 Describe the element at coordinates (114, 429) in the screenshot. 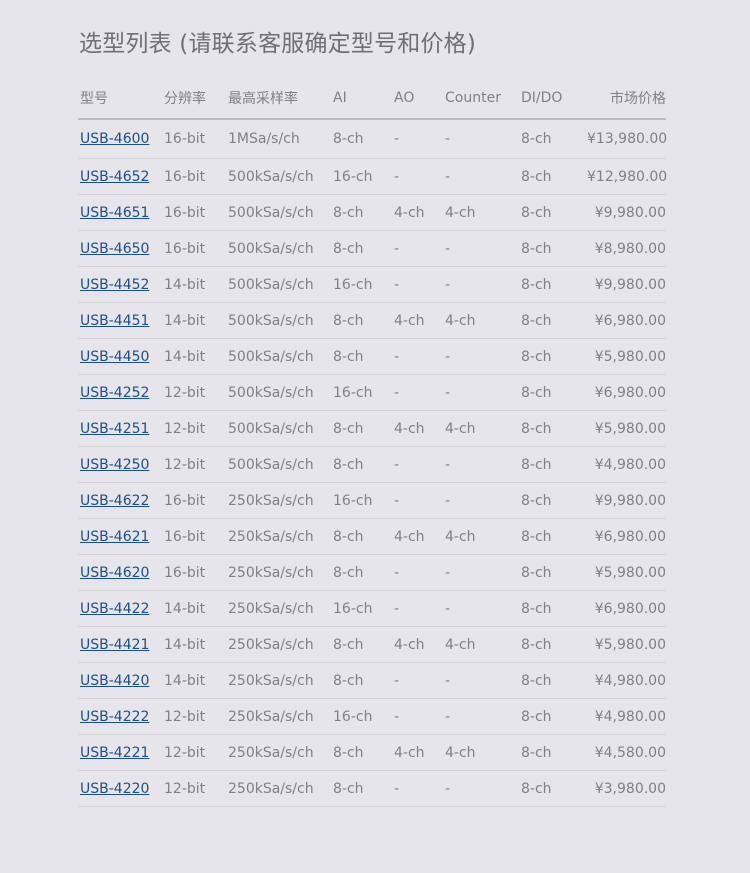

I see `model-link: USB-4251` at that location.